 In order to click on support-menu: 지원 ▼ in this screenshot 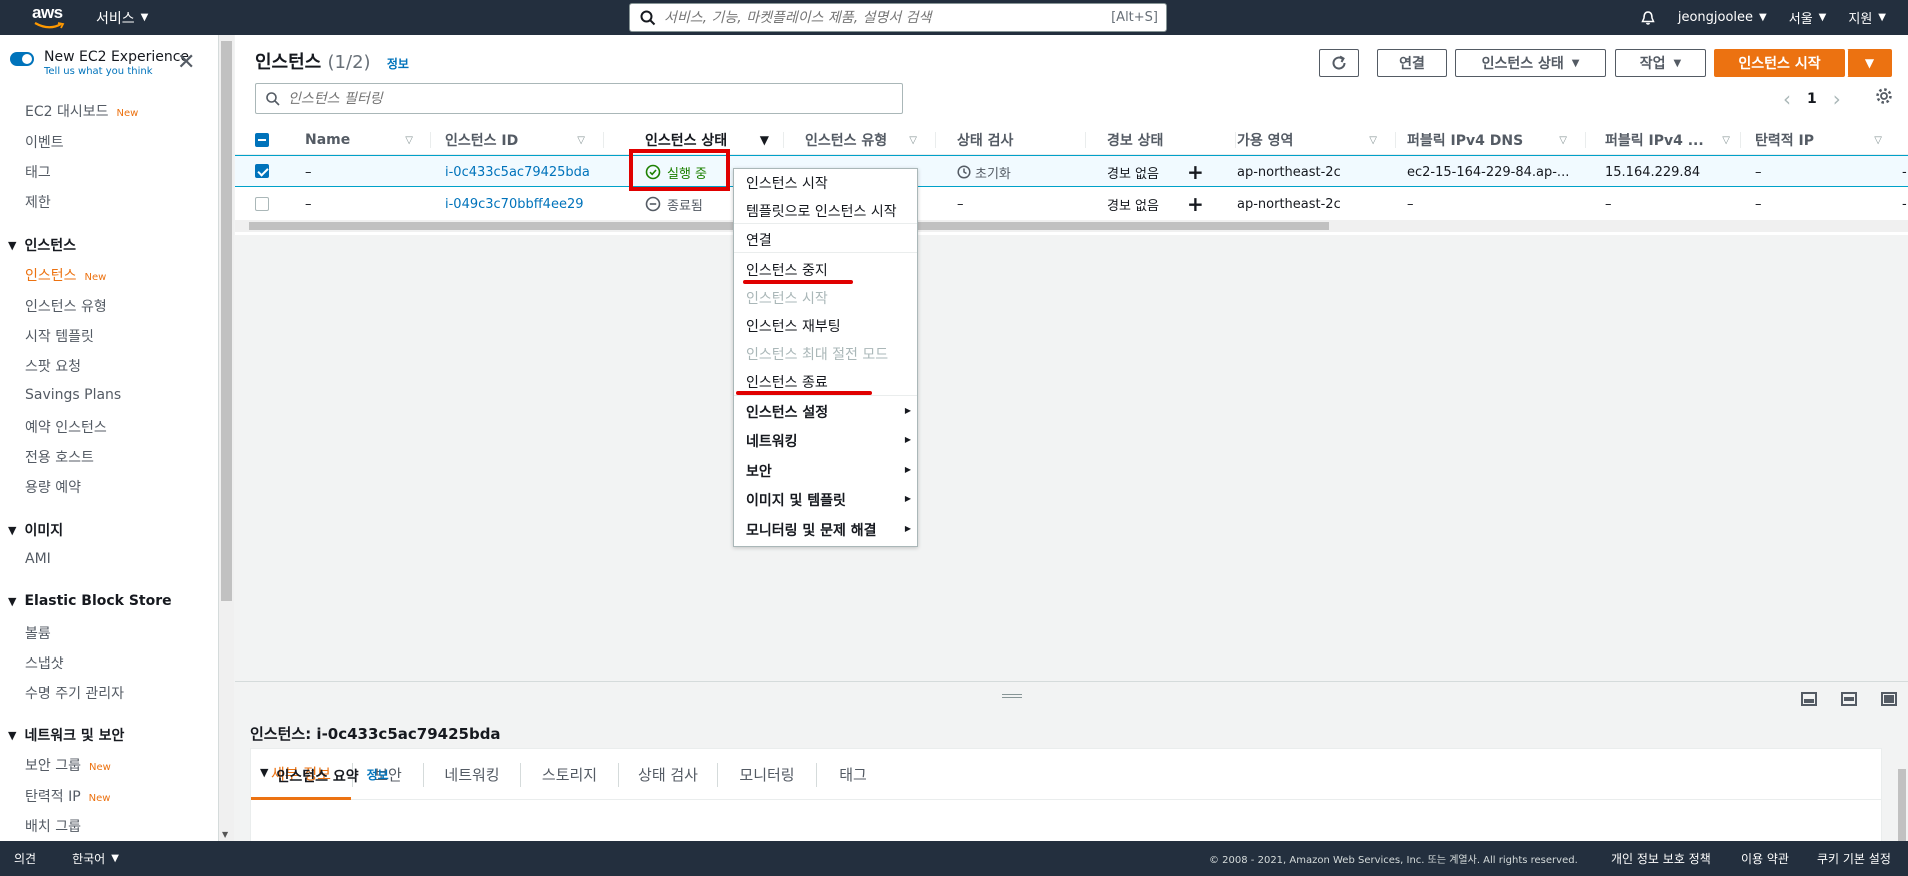, I will do `click(1867, 17)`.